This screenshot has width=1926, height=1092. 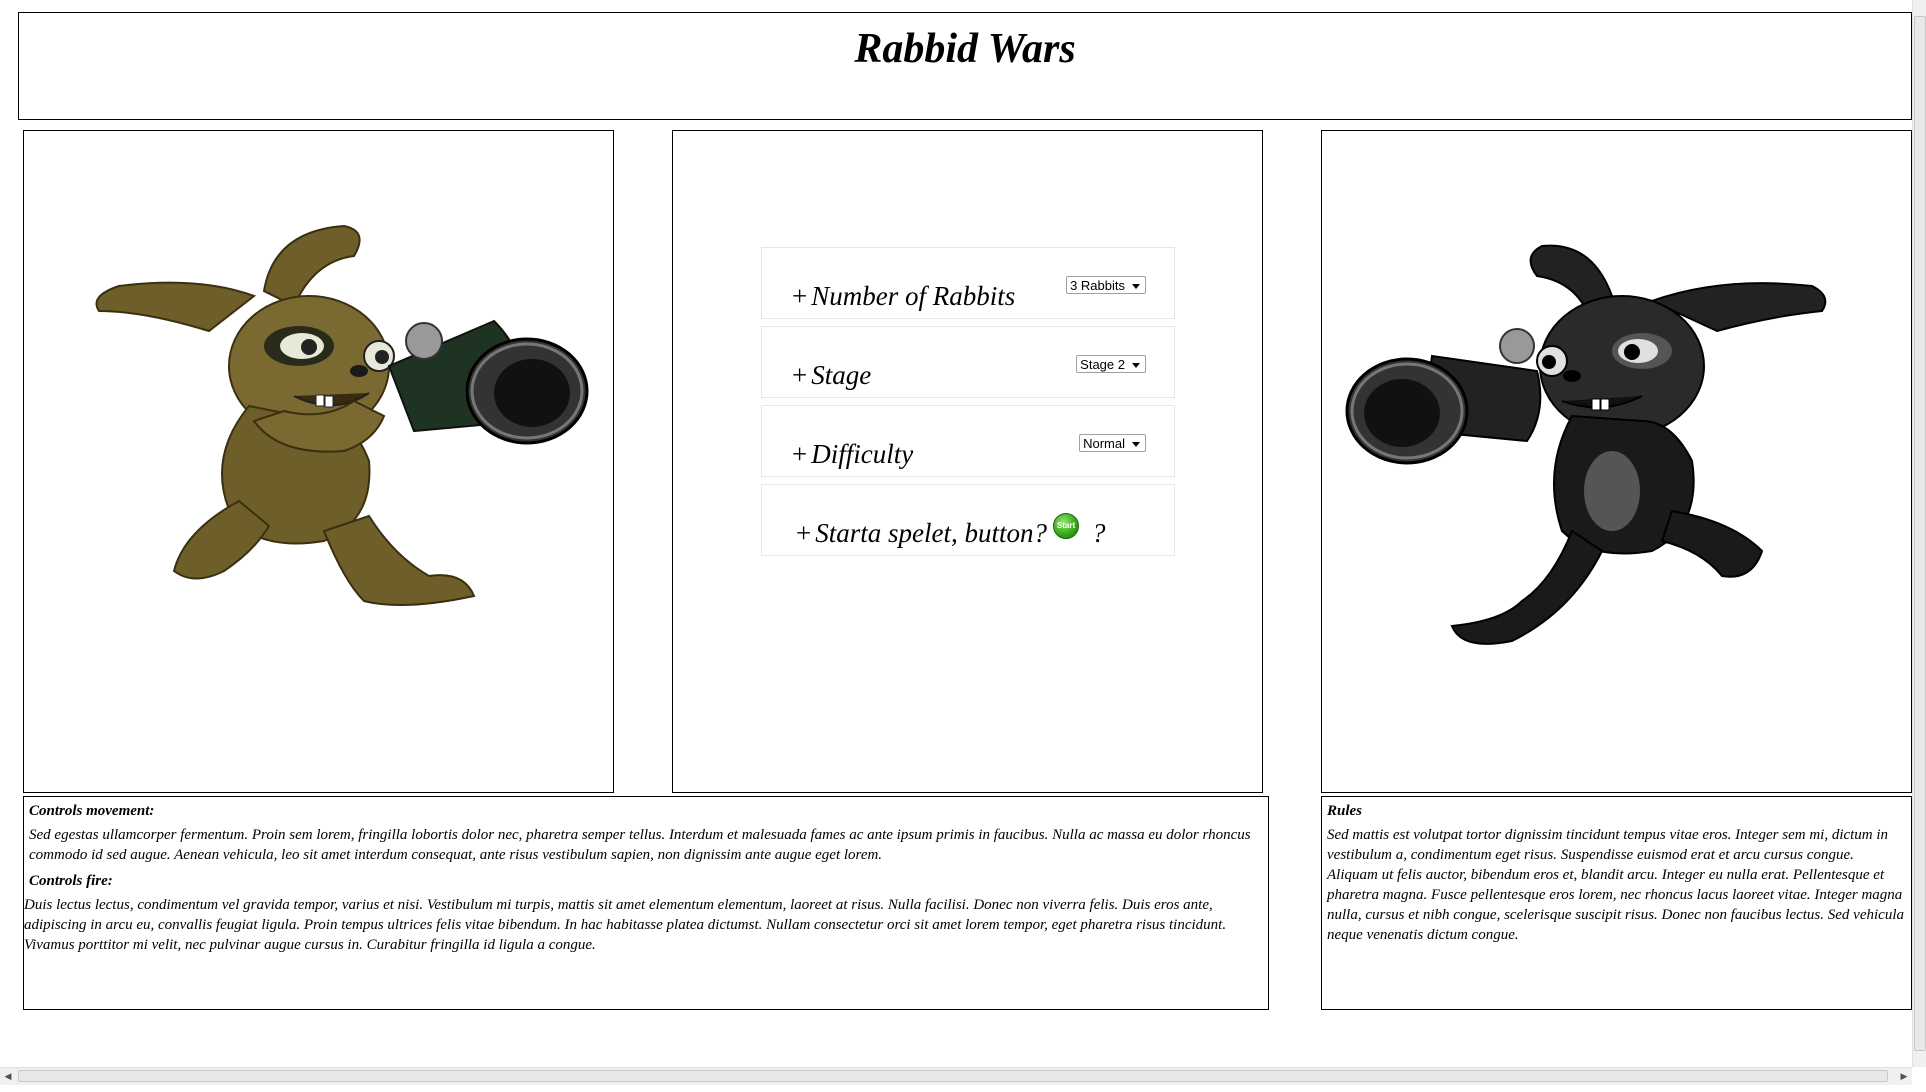 I want to click on stage-option-row: + Stage Stage 2, so click(x=968, y=362).